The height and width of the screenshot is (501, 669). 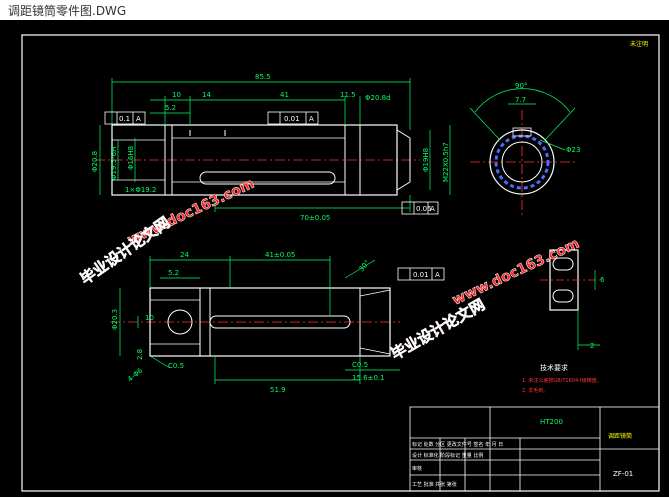 I want to click on top-view, so click(x=257, y=160).